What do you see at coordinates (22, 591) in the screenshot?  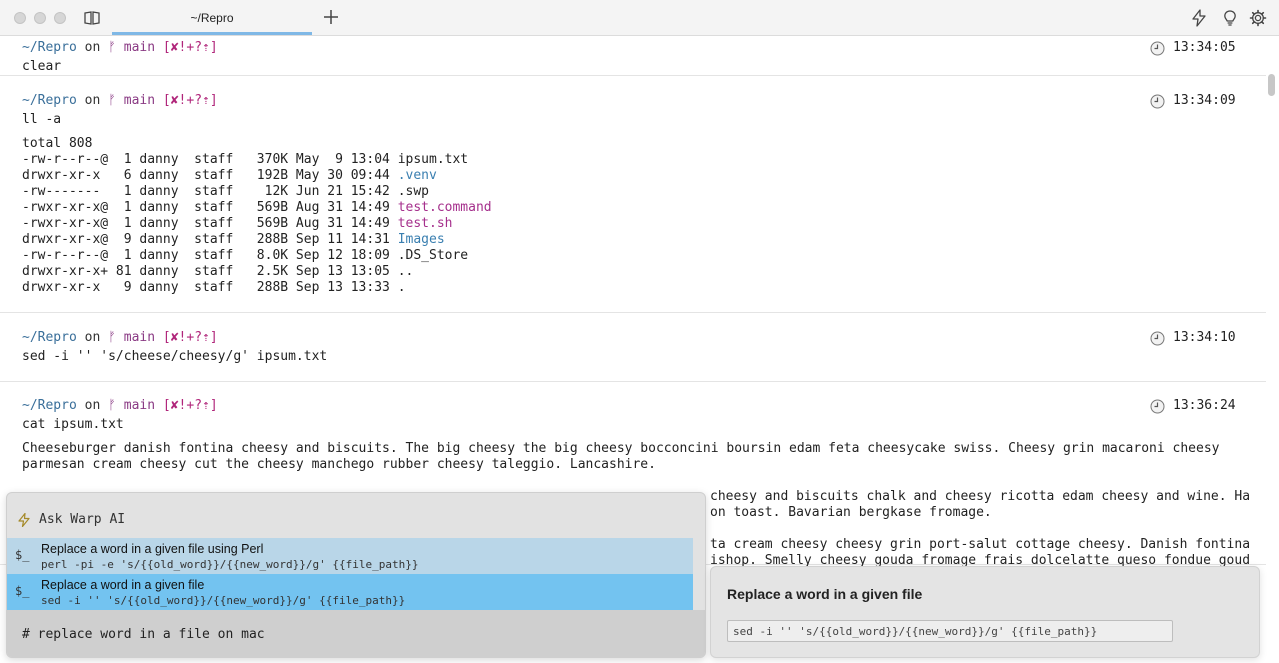 I see `terminal-prompt-icon: $_` at bounding box center [22, 591].